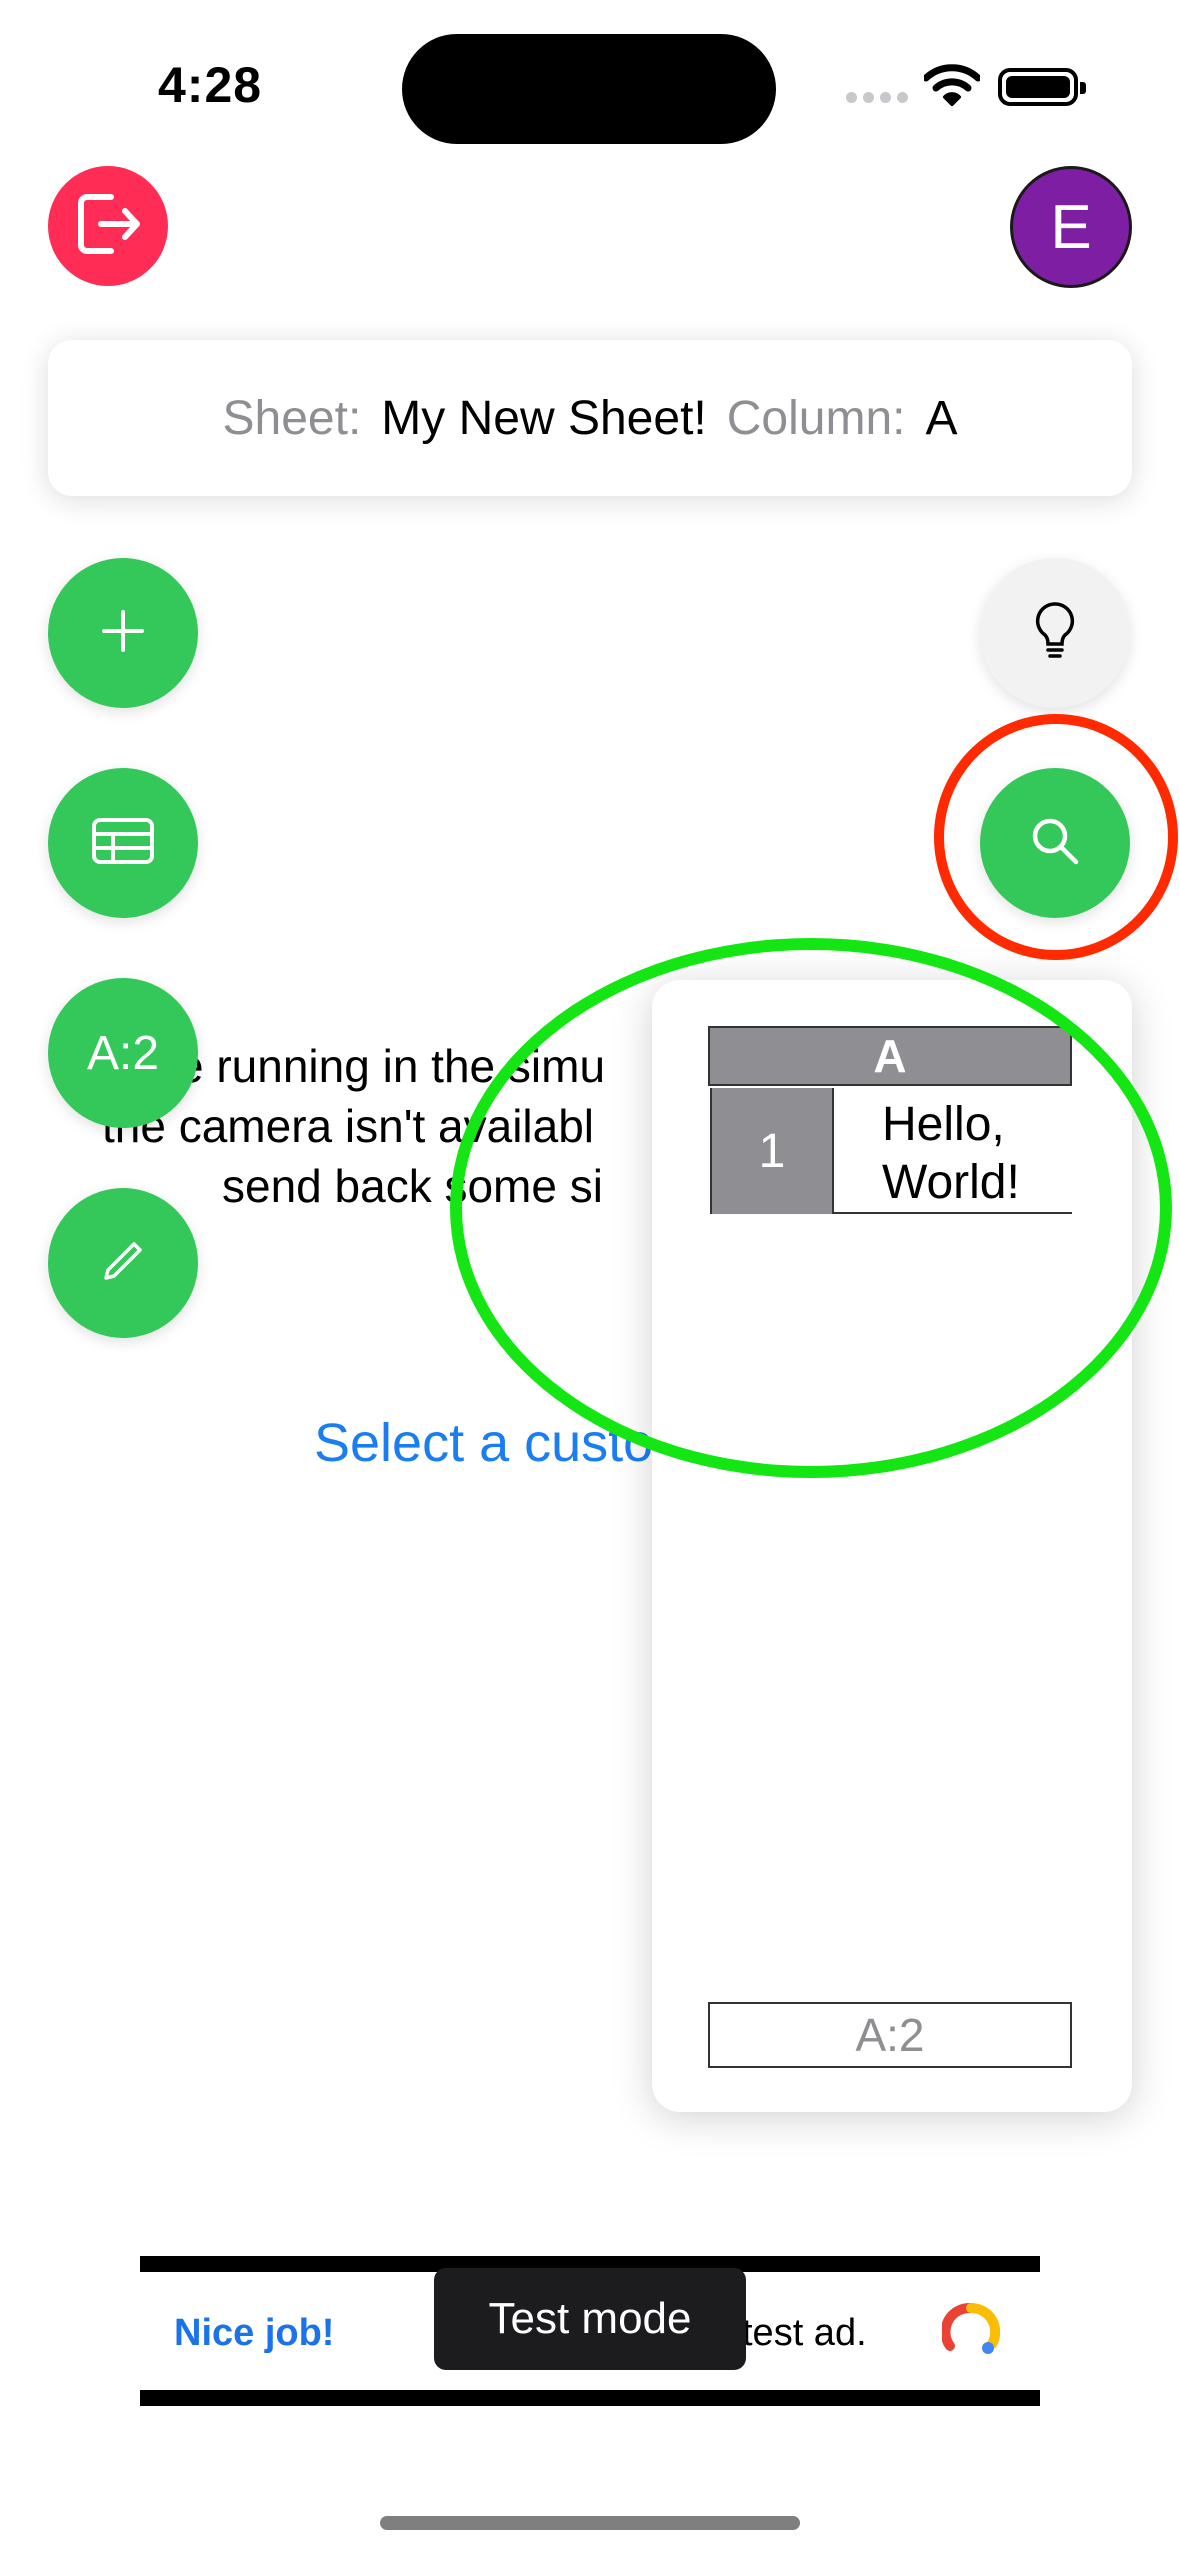  Describe the element at coordinates (254, 2333) in the screenshot. I see `ad-left-text: Nice job!` at that location.